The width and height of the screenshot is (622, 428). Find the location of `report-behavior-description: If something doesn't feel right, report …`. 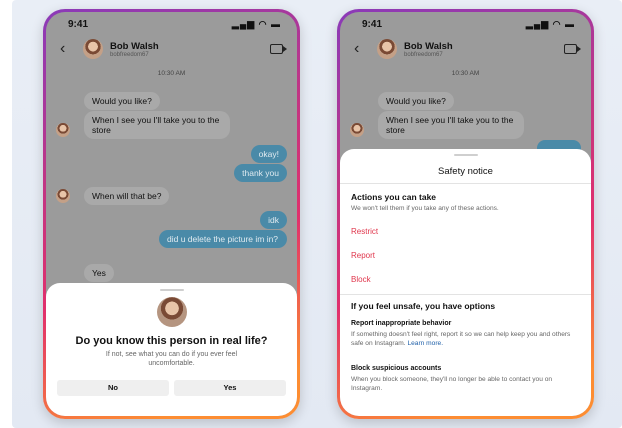

report-behavior-description: If something doesn't feel right, report … is located at coordinates (461, 339).